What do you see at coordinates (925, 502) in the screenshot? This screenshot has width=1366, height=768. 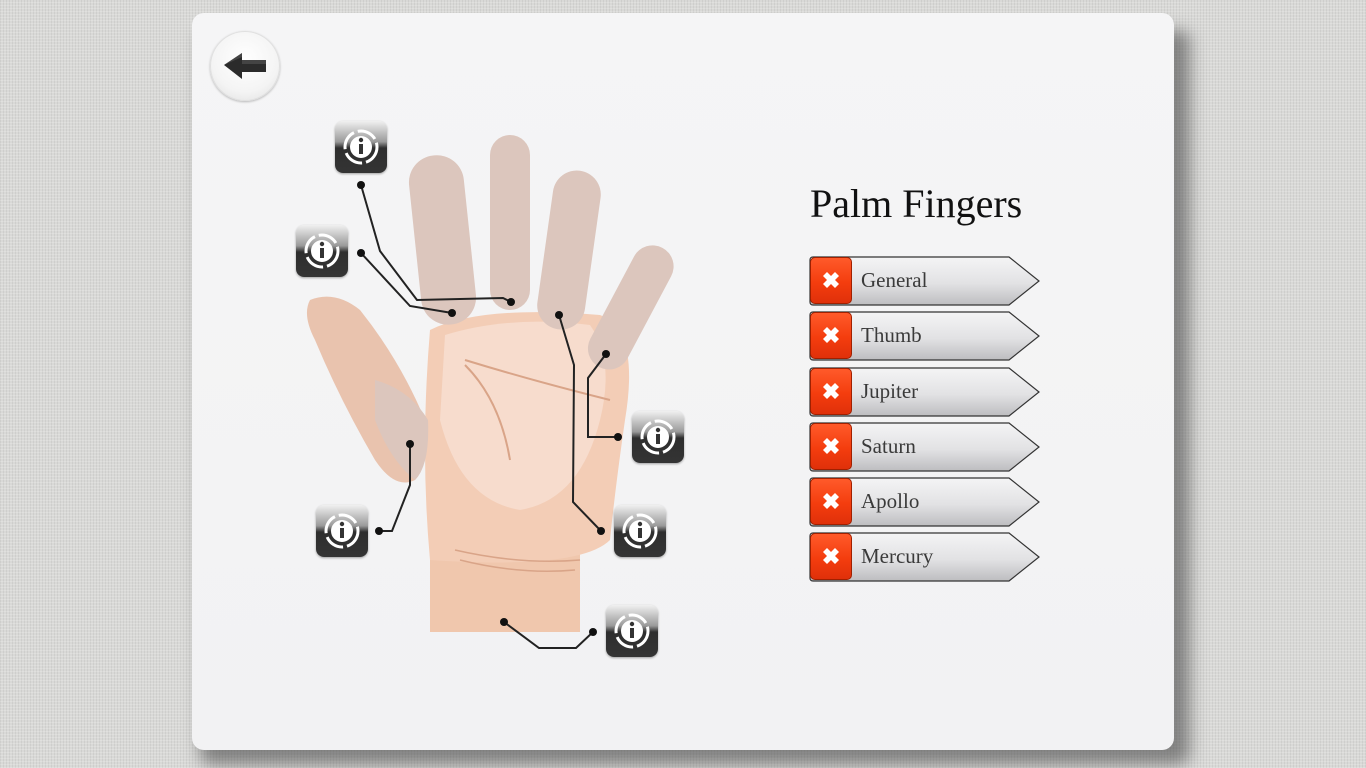 I see `section-item-apollo: Apollo` at bounding box center [925, 502].